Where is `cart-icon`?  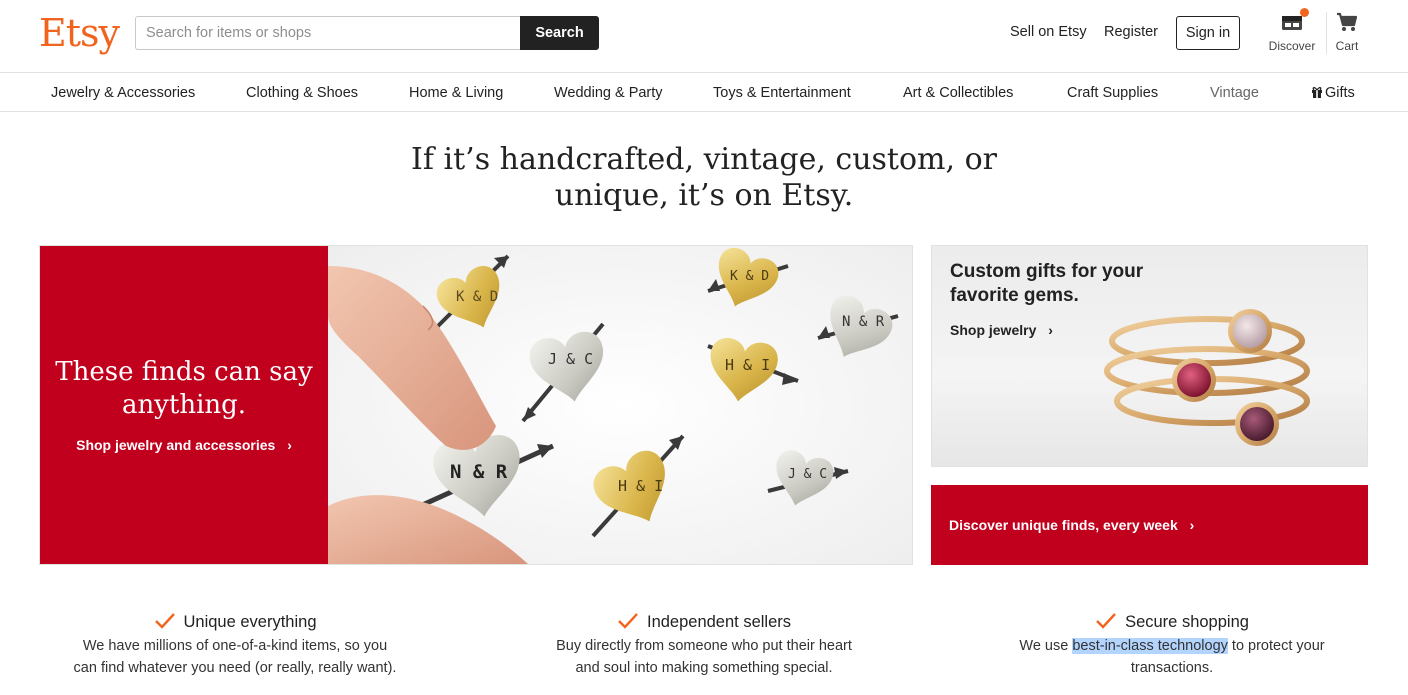
cart-icon is located at coordinates (1347, 21).